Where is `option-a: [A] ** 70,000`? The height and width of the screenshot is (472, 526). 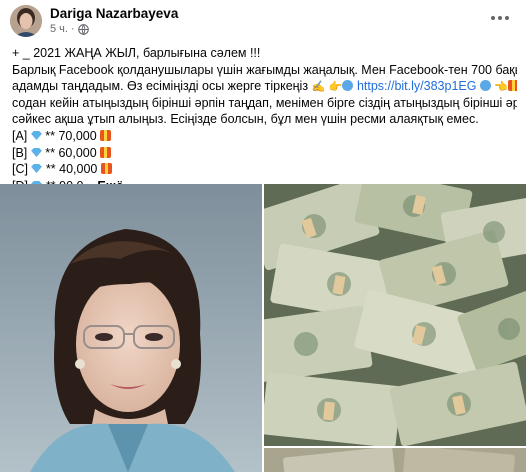
option-a: [A] ** 70,000 is located at coordinates (264, 136).